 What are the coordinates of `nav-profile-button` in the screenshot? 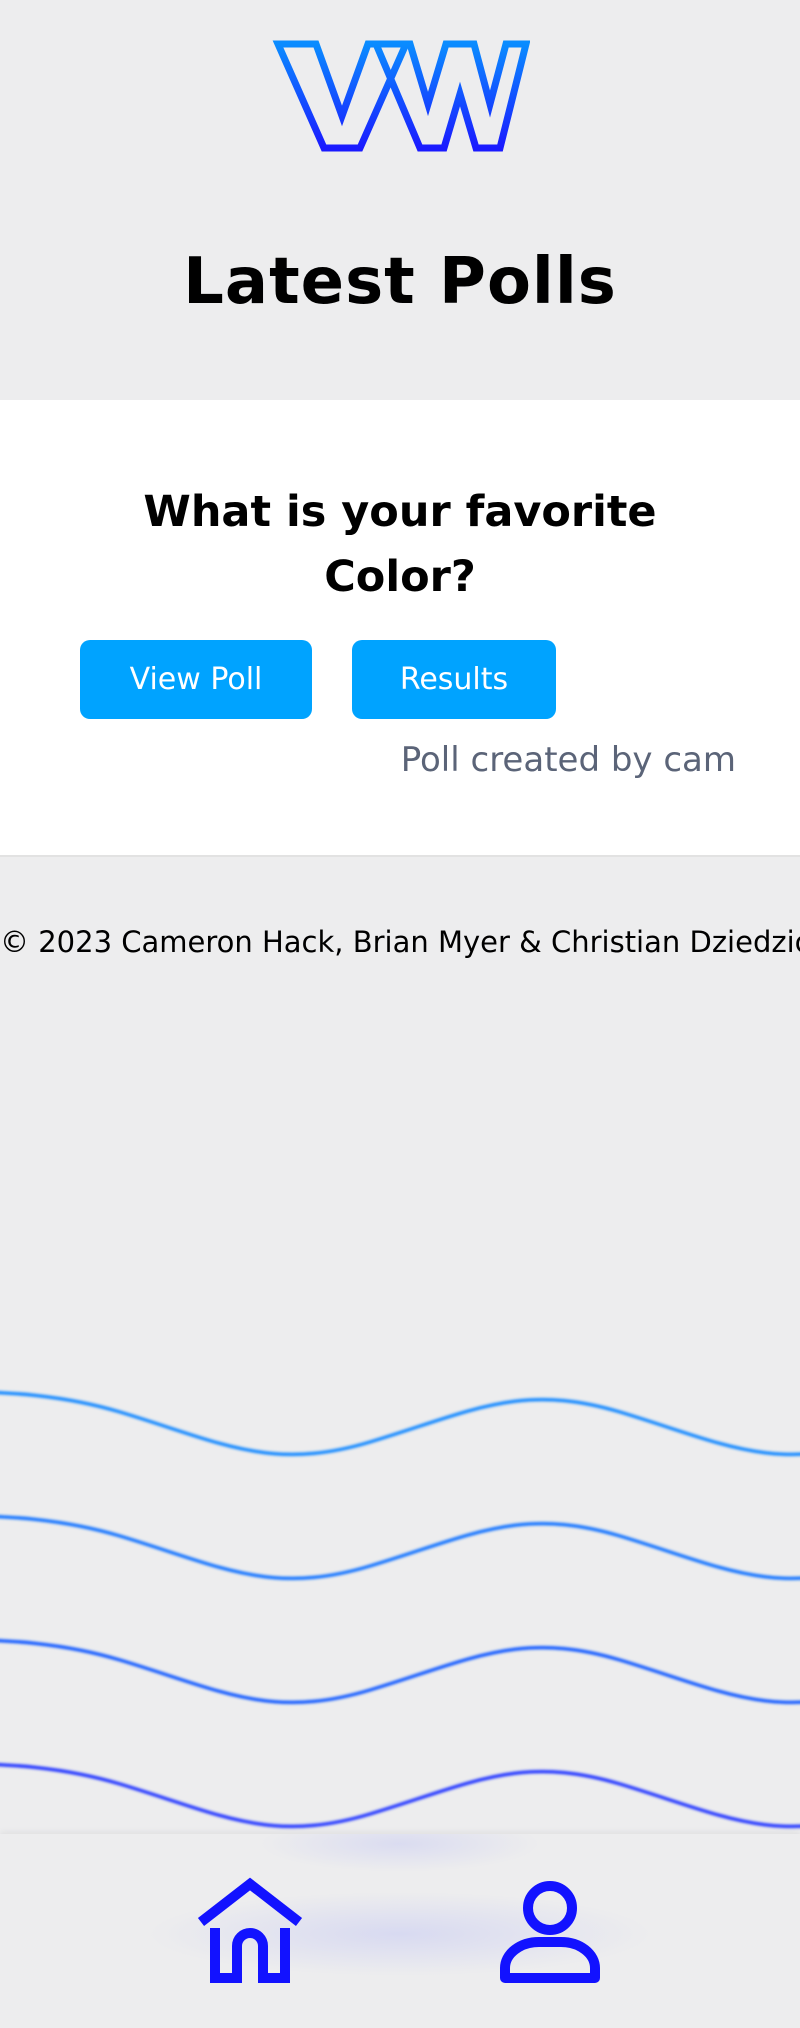 It's located at (550, 1929).